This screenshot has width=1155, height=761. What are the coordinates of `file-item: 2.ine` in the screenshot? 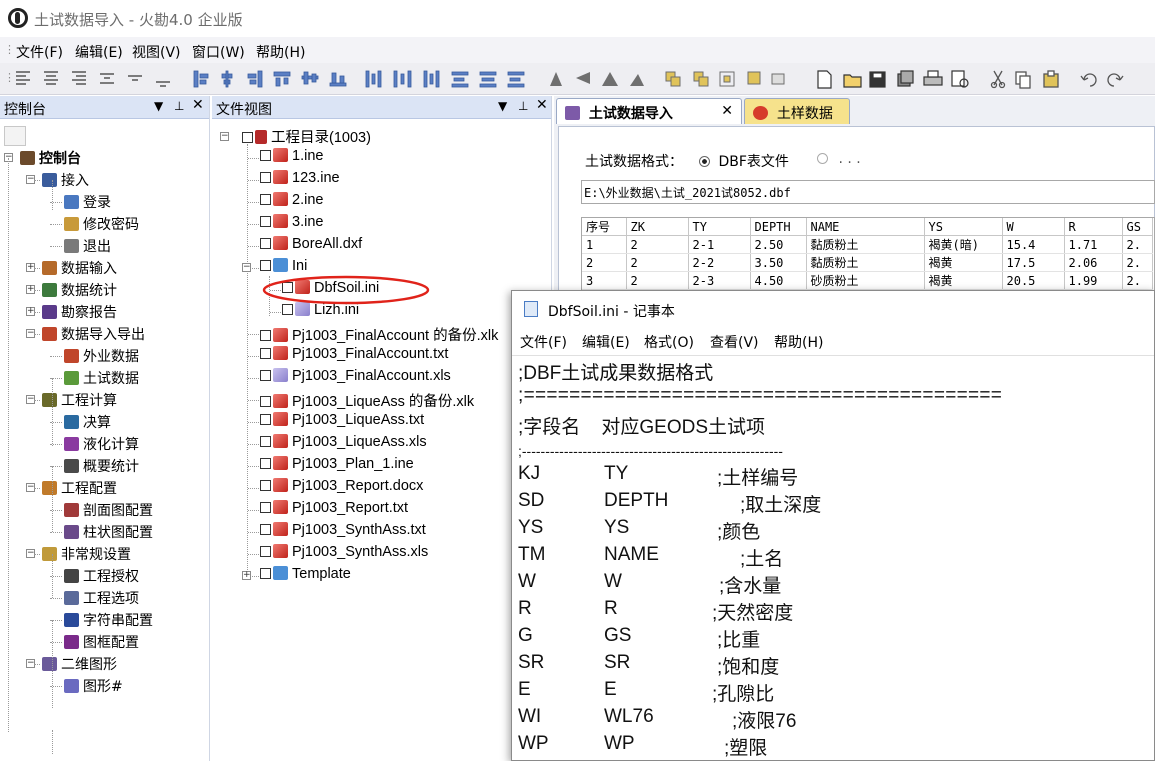 It's located at (291, 200).